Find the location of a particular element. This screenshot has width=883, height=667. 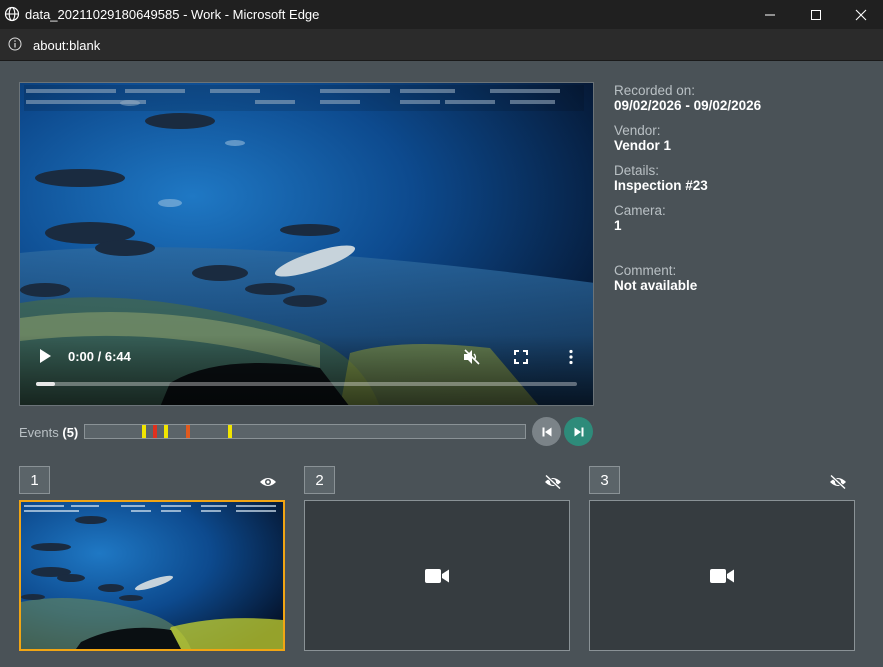

recorded-on-label: Recorded on: is located at coordinates (655, 90).